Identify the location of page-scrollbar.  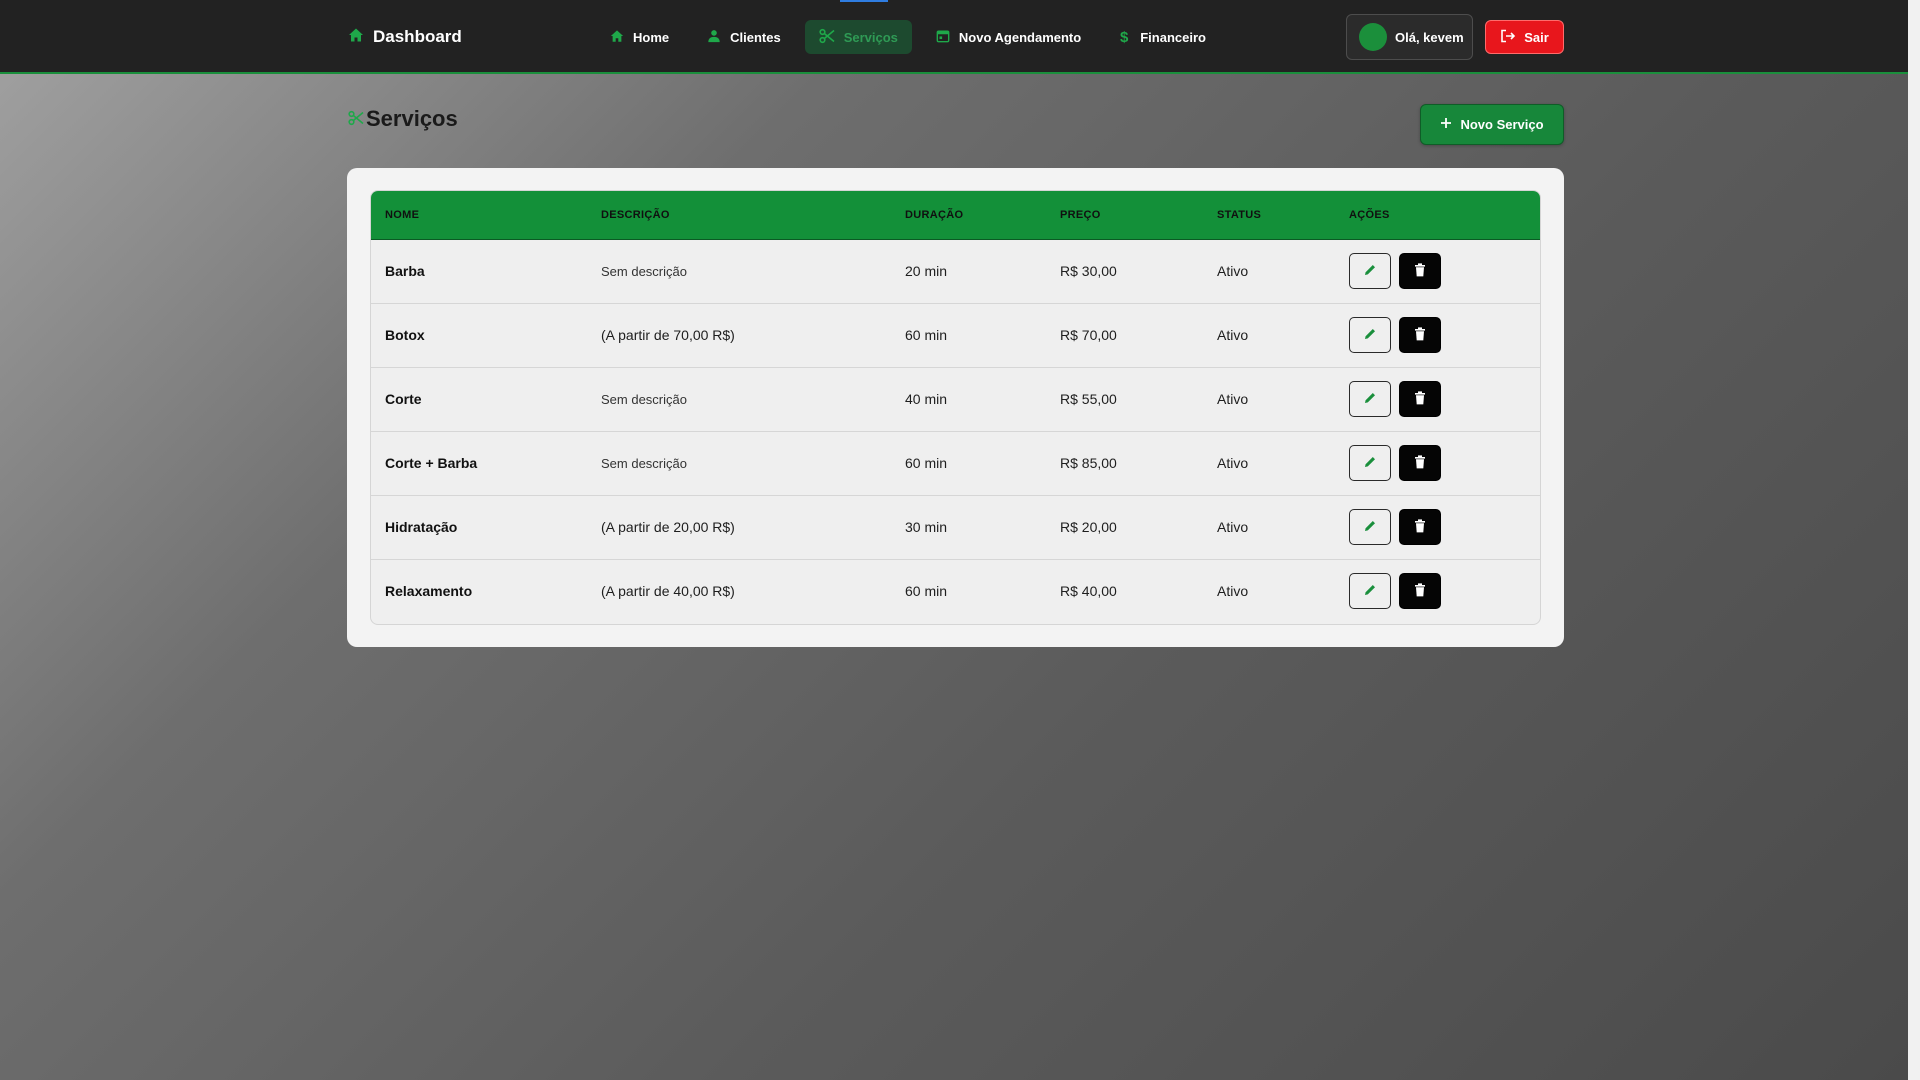
(1914, 540).